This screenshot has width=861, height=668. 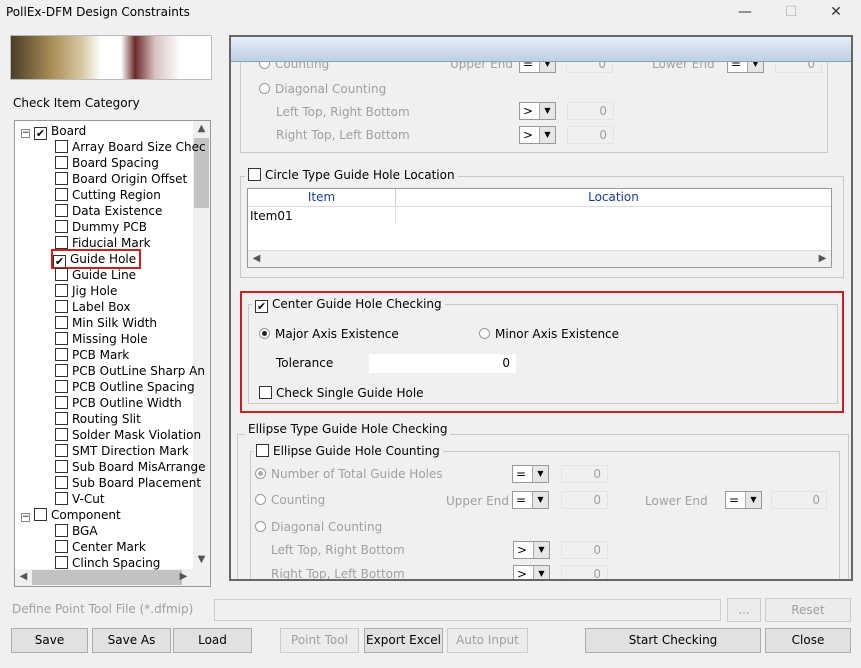 I want to click on tree-node-item: Array Board Size Chec, so click(x=130, y=147).